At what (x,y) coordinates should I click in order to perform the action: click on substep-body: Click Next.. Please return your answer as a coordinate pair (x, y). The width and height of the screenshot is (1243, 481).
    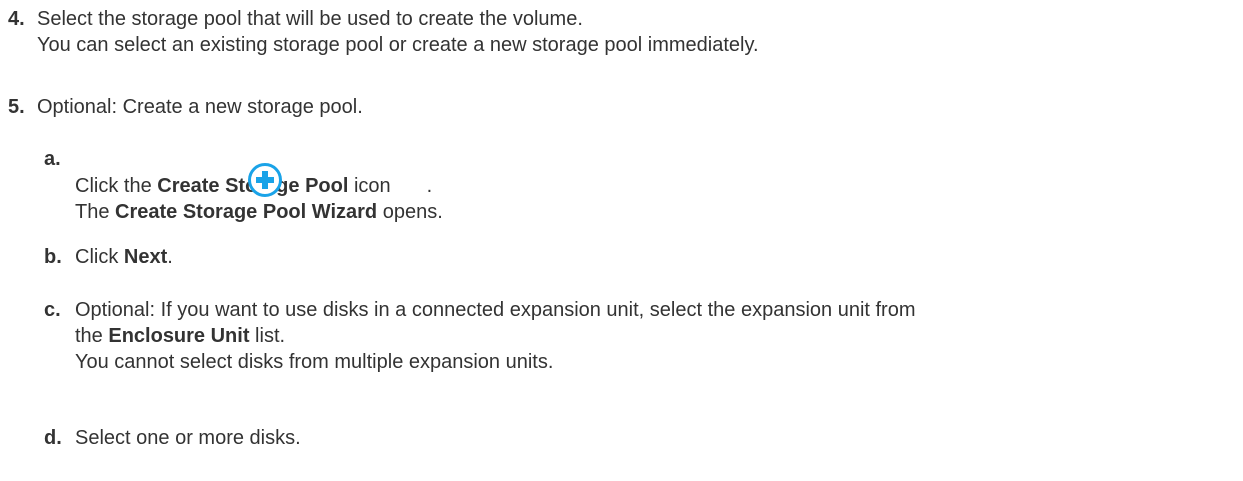
    Looking at the image, I should click on (124, 257).